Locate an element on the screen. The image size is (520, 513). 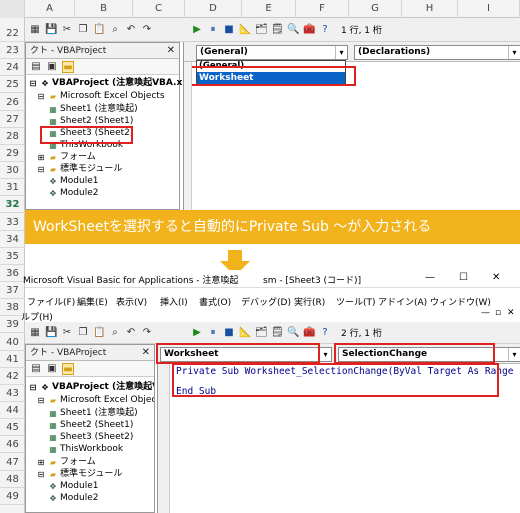
row-header-29: 29 is located at coordinates (12, 153).